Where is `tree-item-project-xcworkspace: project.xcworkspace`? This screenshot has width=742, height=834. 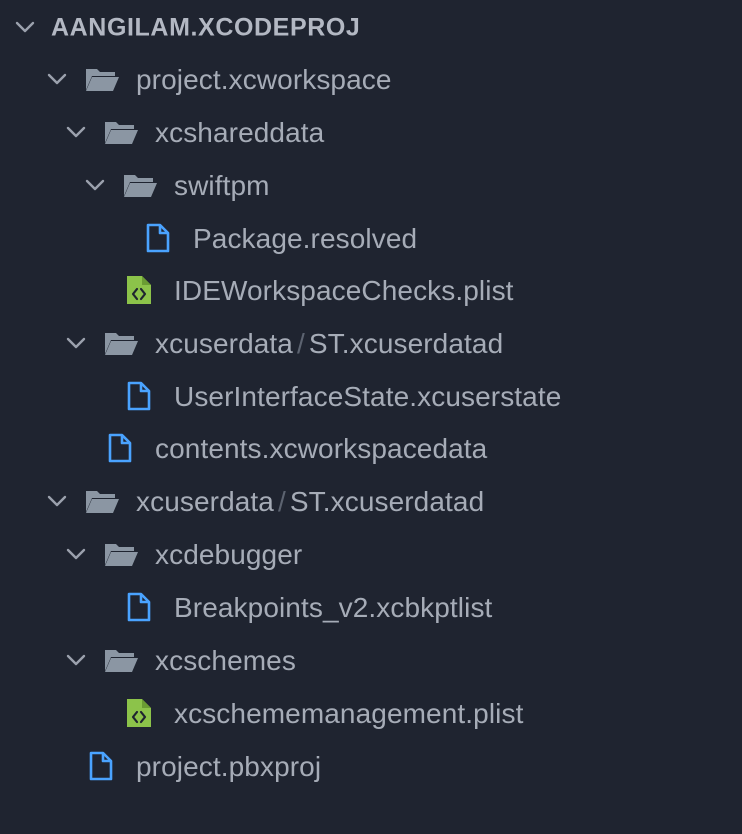
tree-item-project-xcworkspace: project.xcworkspace is located at coordinates (371, 79).